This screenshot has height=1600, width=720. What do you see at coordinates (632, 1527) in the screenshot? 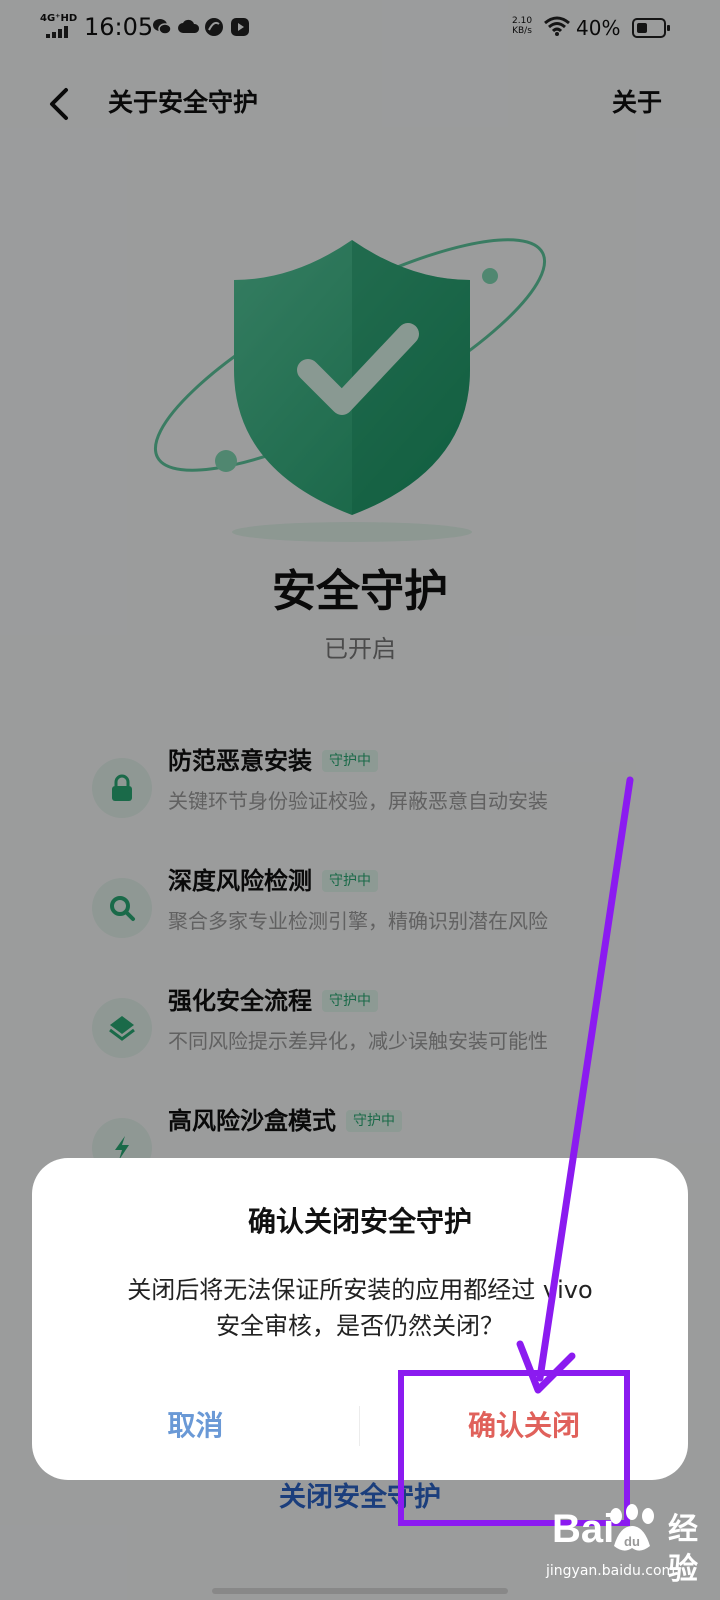
I see `paw-icon: du` at bounding box center [632, 1527].